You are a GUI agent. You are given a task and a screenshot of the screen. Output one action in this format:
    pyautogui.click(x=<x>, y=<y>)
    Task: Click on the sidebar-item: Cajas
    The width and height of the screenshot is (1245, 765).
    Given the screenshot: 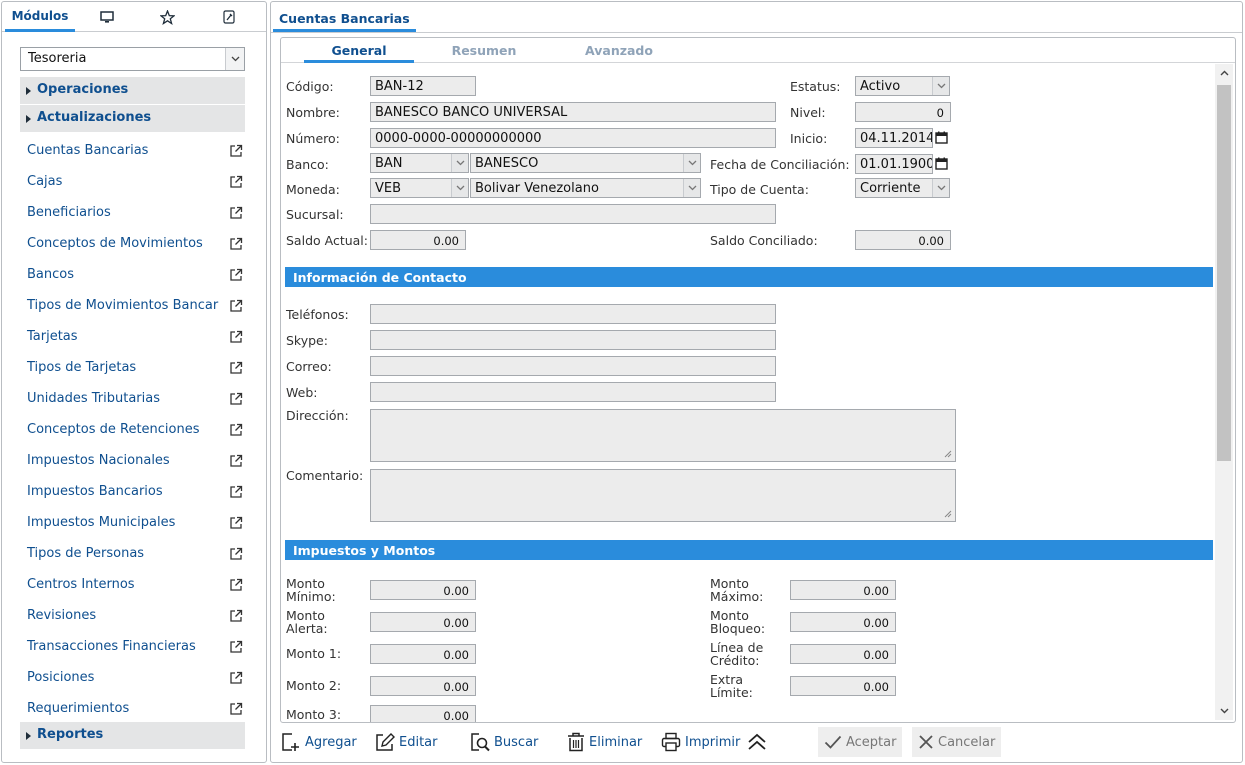 What is the action you would take?
    pyautogui.click(x=134, y=181)
    